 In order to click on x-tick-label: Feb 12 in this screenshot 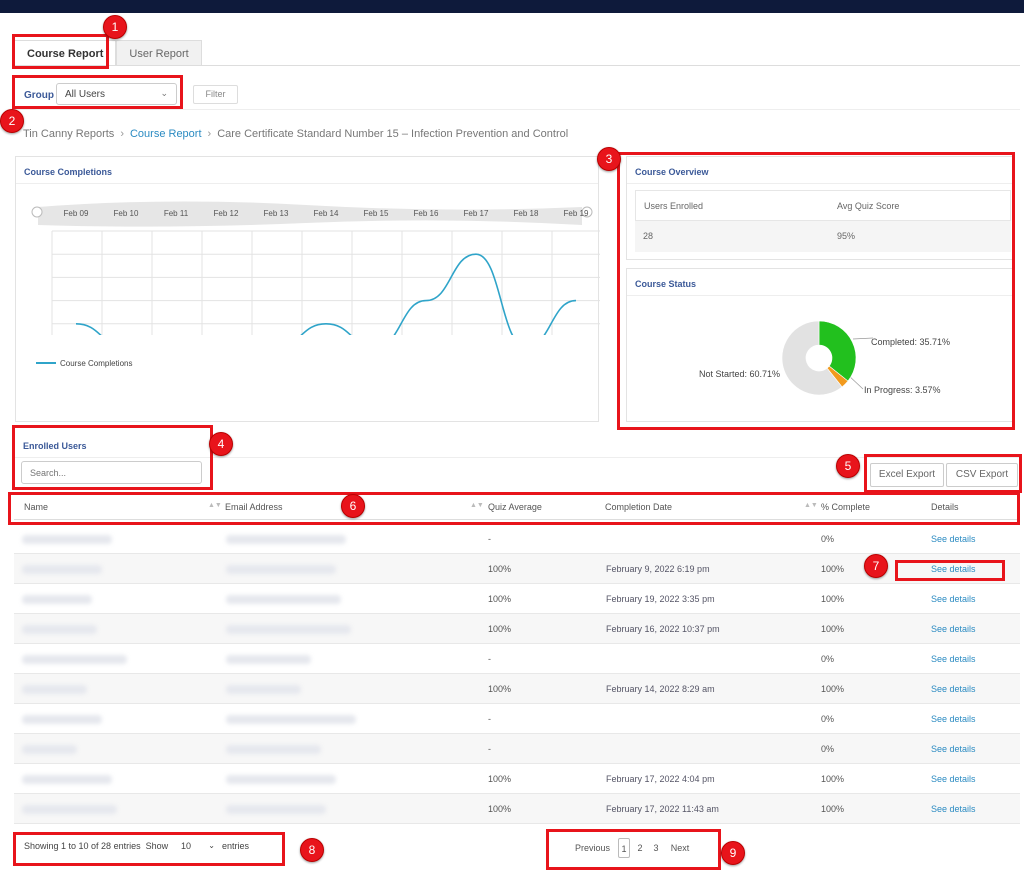, I will do `click(226, 213)`.